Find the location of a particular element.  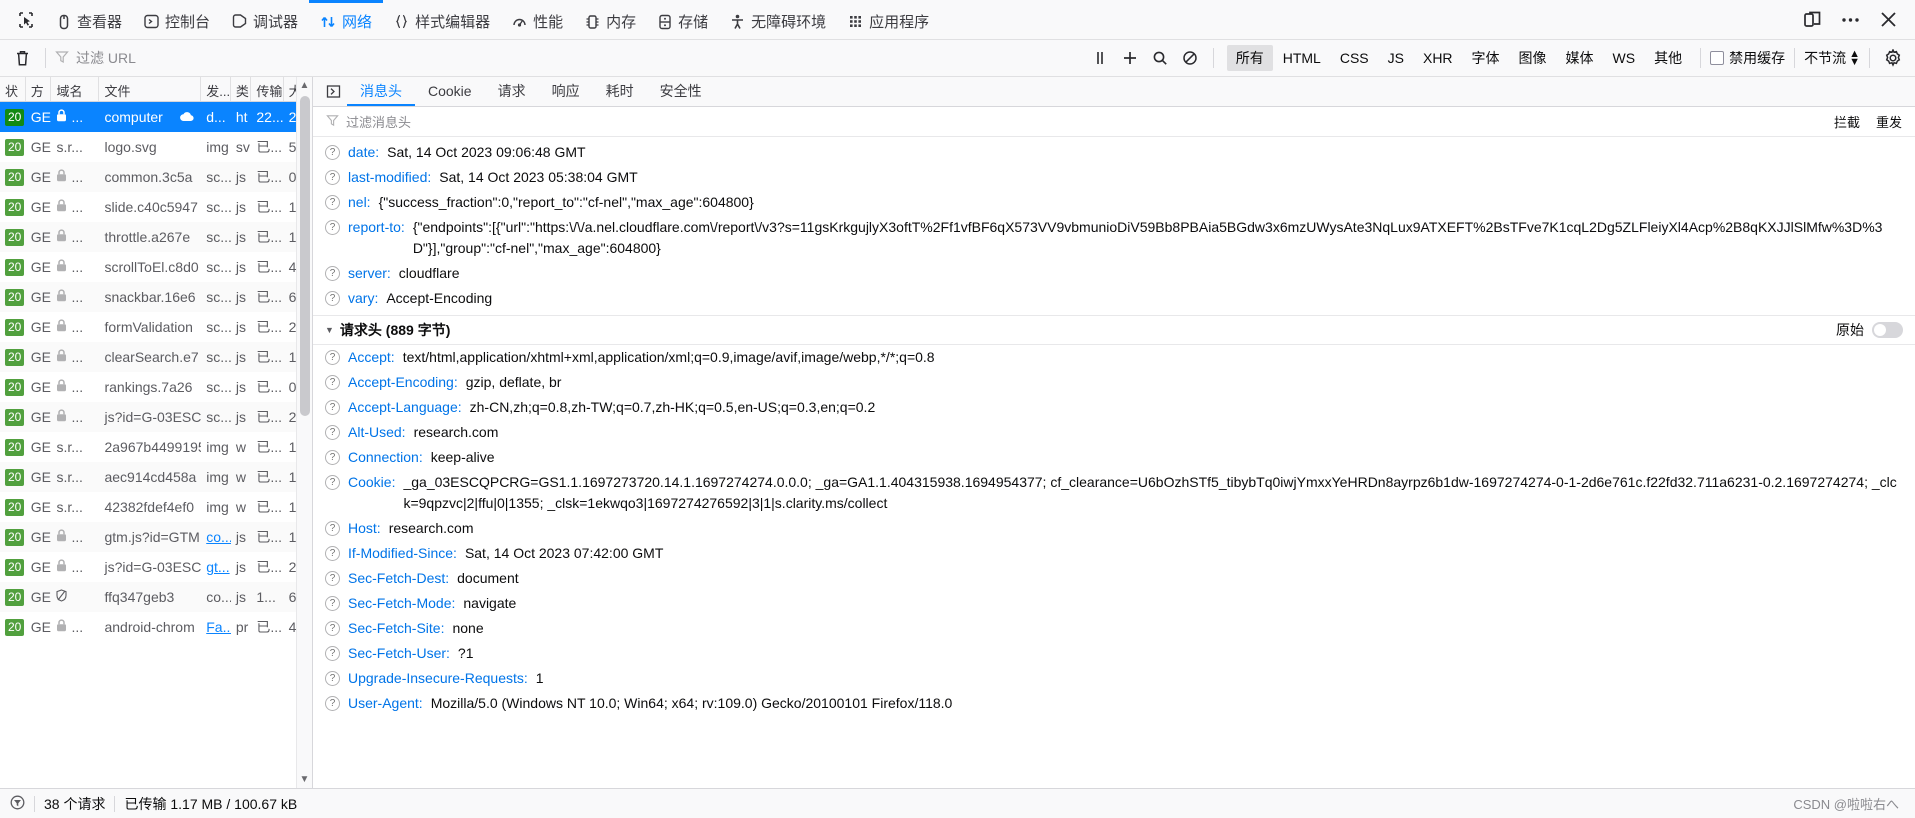

scrollbar-thumb is located at coordinates (305, 256).